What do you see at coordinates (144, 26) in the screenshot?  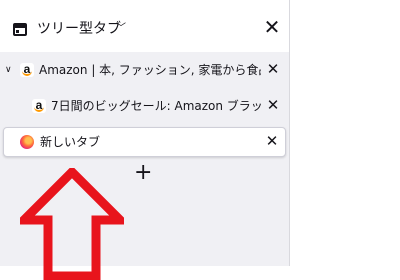 I see `sidebar-header: ツリー型タブ ﹀ ✕` at bounding box center [144, 26].